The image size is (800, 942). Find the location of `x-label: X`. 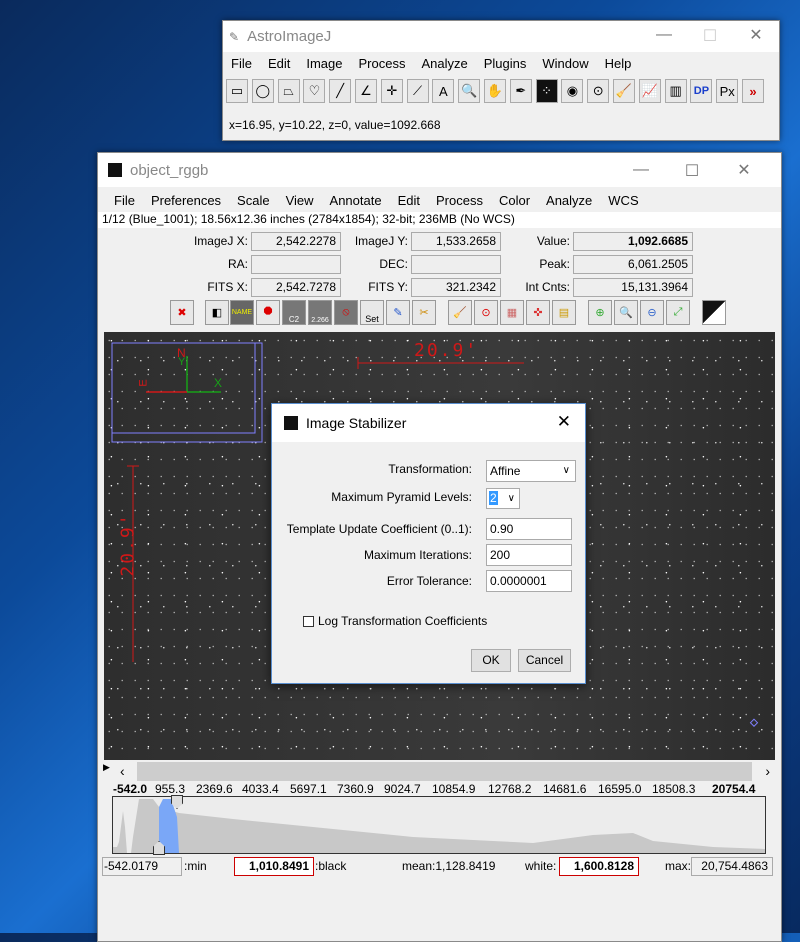

x-label: X is located at coordinates (218, 383).